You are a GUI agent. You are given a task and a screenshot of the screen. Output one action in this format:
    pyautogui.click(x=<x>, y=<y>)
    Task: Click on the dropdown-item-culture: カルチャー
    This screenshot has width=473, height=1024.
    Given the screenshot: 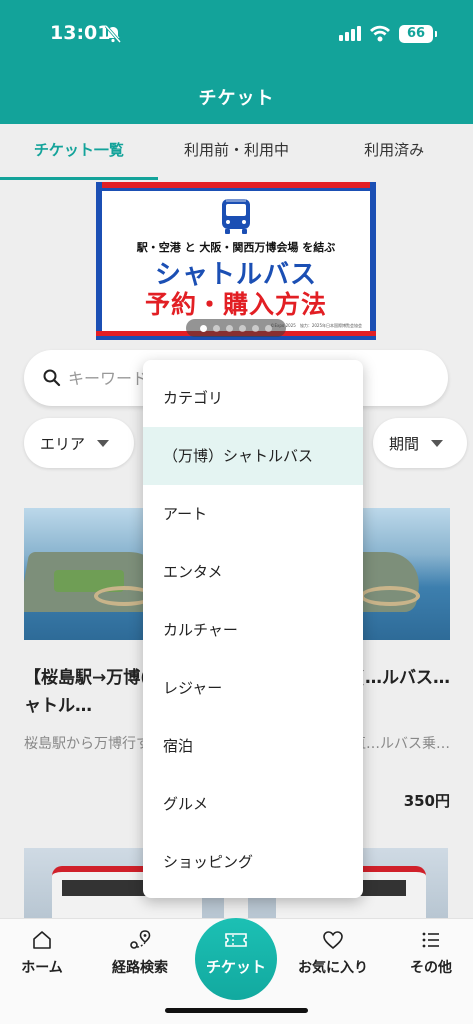 What is the action you would take?
    pyautogui.click(x=253, y=630)
    